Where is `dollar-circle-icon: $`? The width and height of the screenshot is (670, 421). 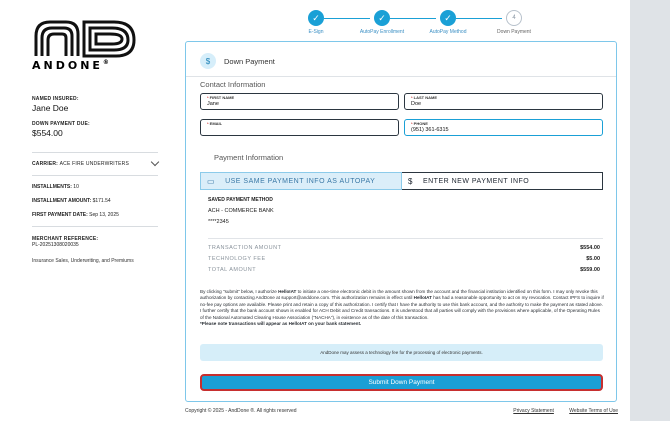 dollar-circle-icon: $ is located at coordinates (410, 181).